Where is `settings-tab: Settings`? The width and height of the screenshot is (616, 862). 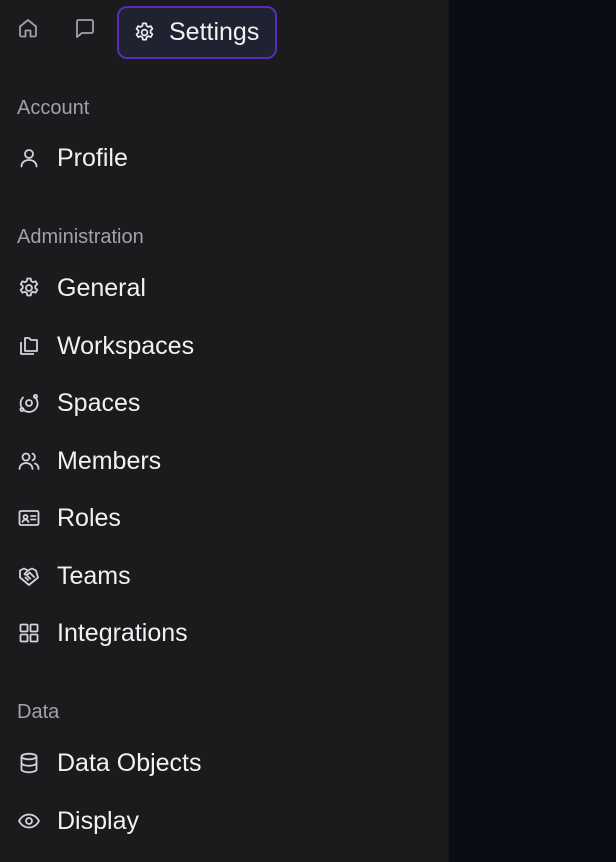
settings-tab: Settings is located at coordinates (197, 32).